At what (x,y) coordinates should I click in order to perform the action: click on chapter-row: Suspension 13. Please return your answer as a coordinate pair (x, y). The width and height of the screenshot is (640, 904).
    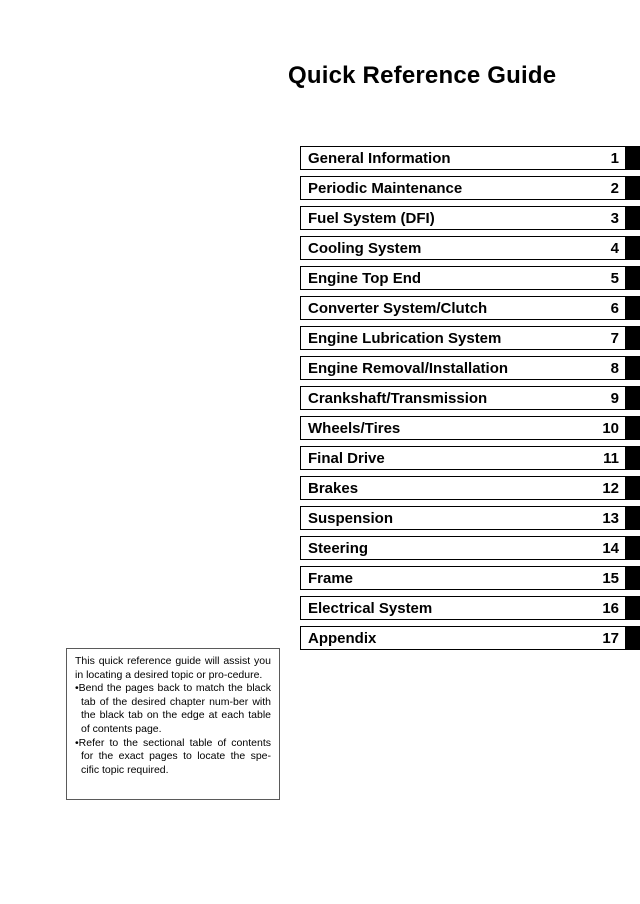
    Looking at the image, I should click on (470, 518).